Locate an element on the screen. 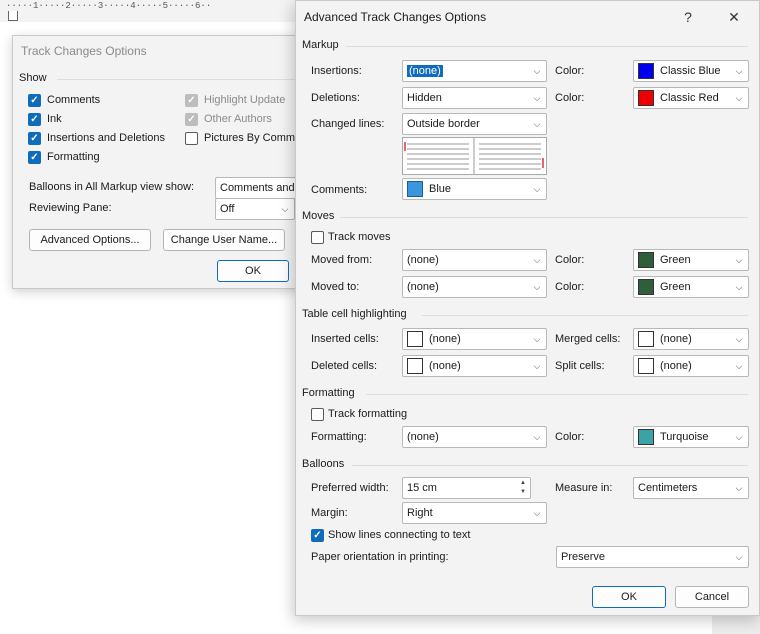 This screenshot has height=634, width=760. balloons-view-label: Balloons in All Markup view show: is located at coordinates (112, 187).